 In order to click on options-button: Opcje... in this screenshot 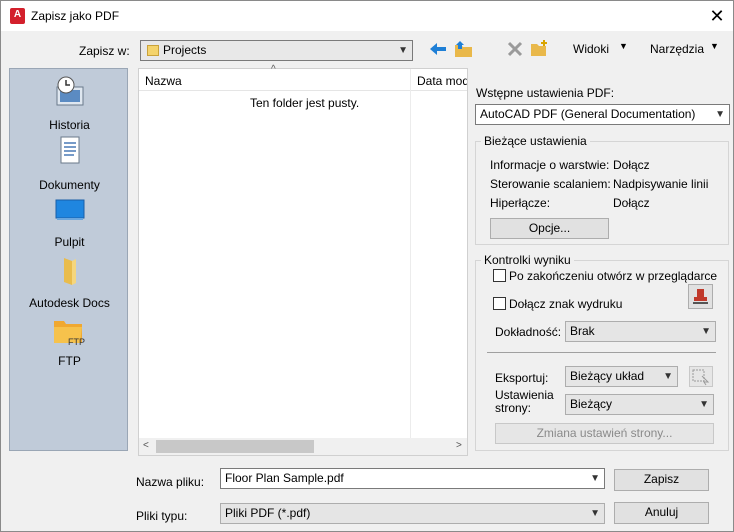, I will do `click(549, 228)`.